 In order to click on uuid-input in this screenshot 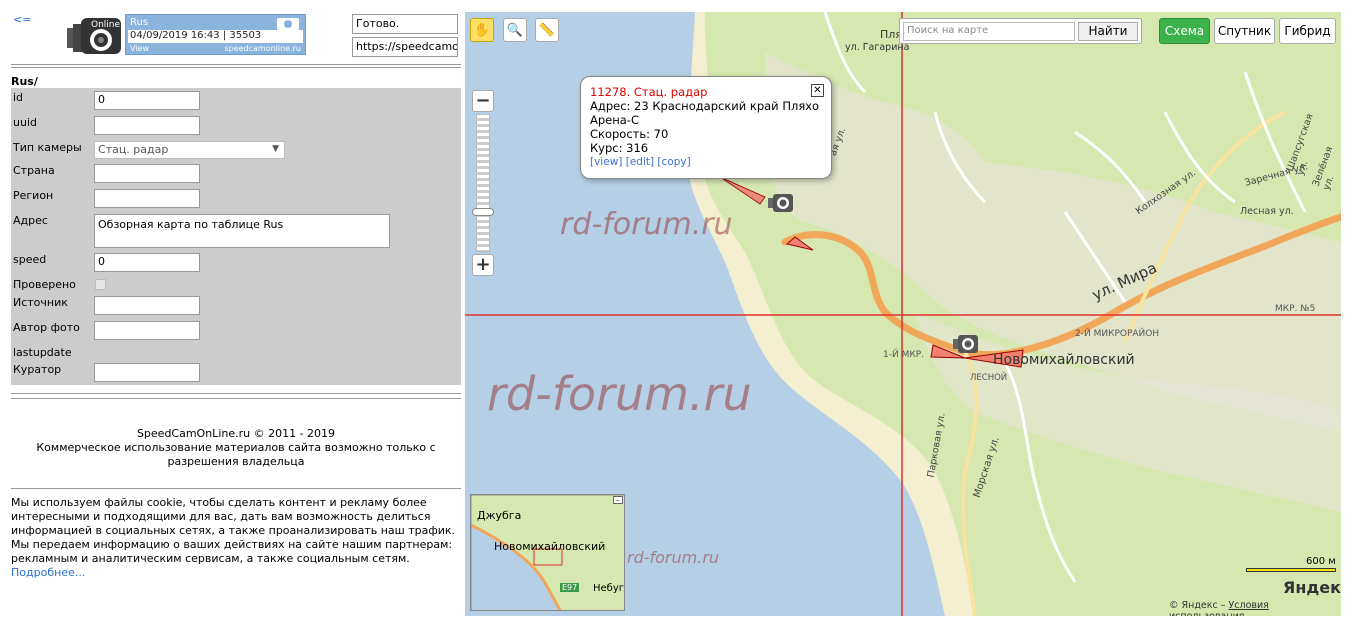, I will do `click(147, 125)`.